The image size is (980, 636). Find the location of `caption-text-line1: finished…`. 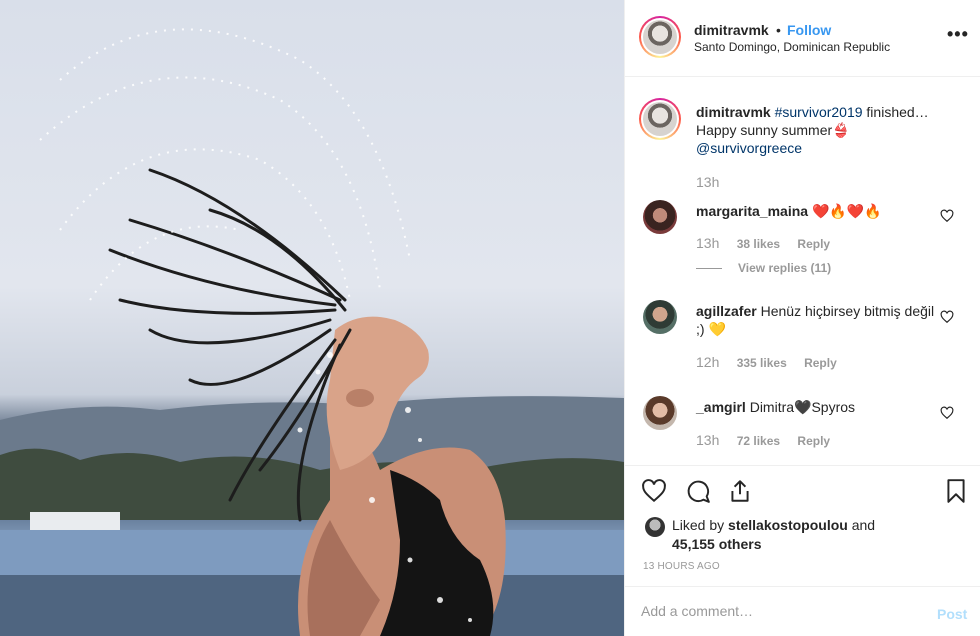

caption-text-line1: finished… is located at coordinates (895, 112).